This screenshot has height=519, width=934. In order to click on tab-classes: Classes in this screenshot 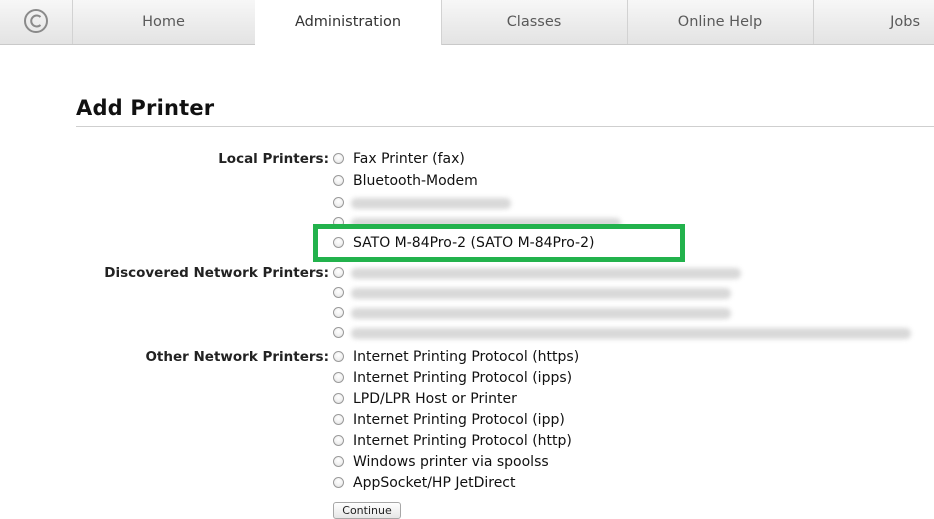, I will do `click(534, 22)`.